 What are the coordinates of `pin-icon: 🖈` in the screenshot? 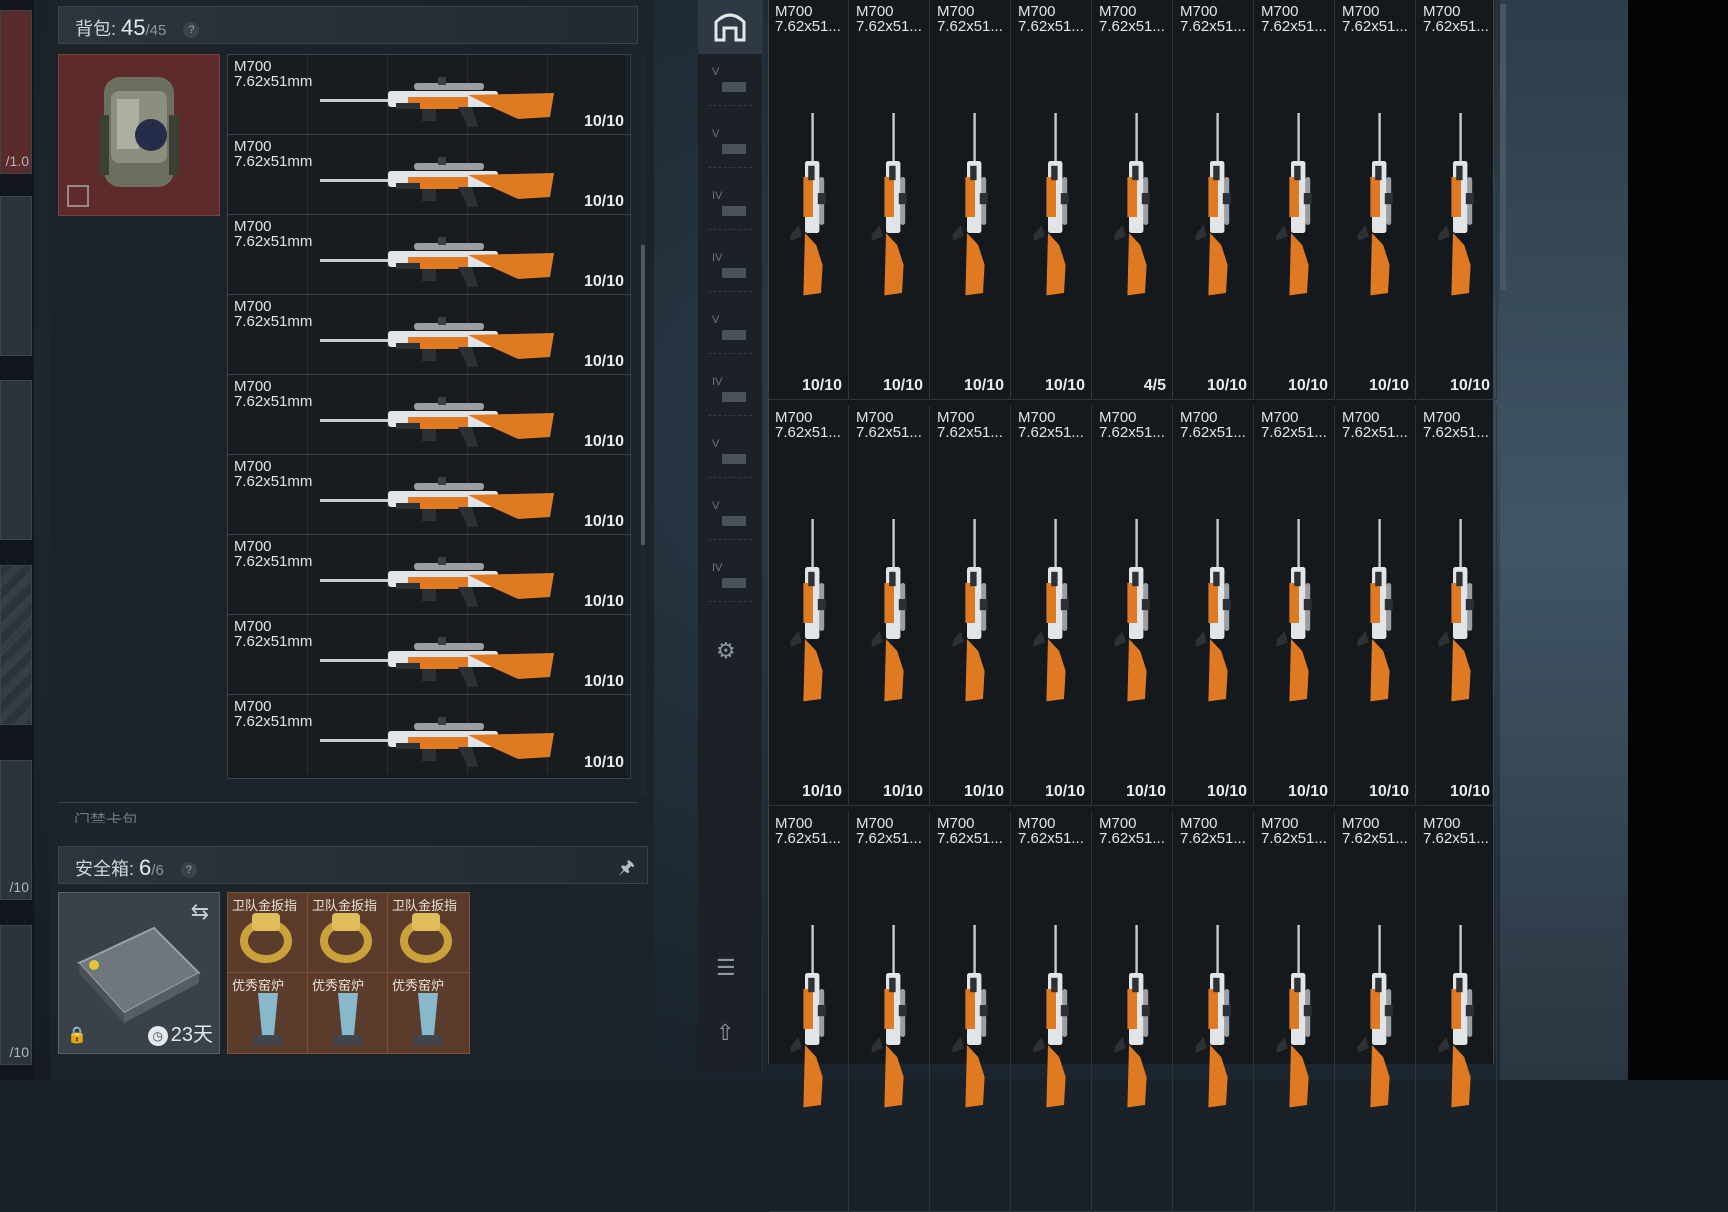 It's located at (626, 870).